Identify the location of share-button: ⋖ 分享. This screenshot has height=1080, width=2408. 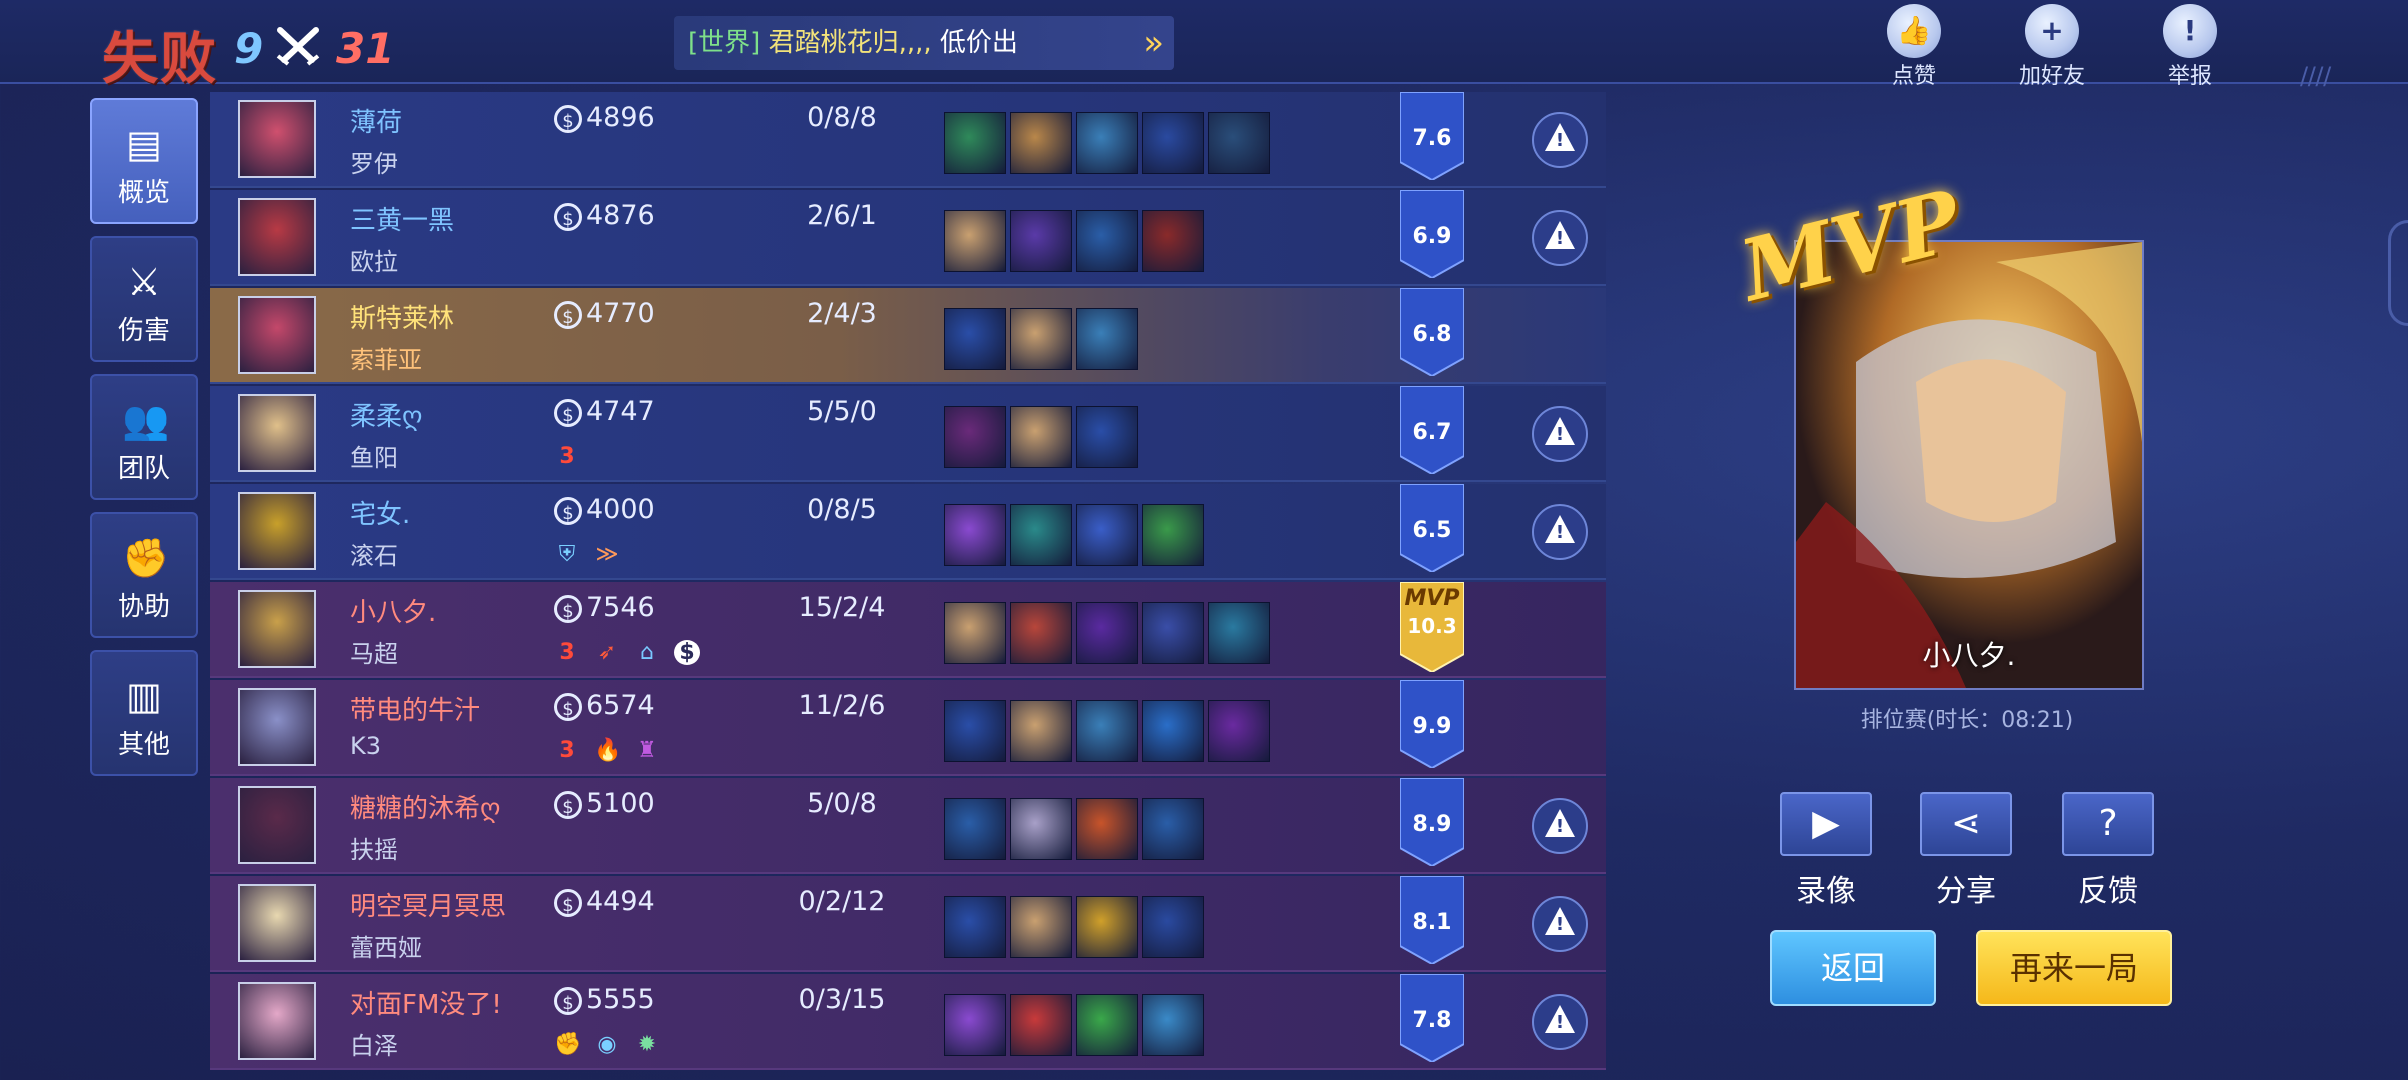
(1966, 851).